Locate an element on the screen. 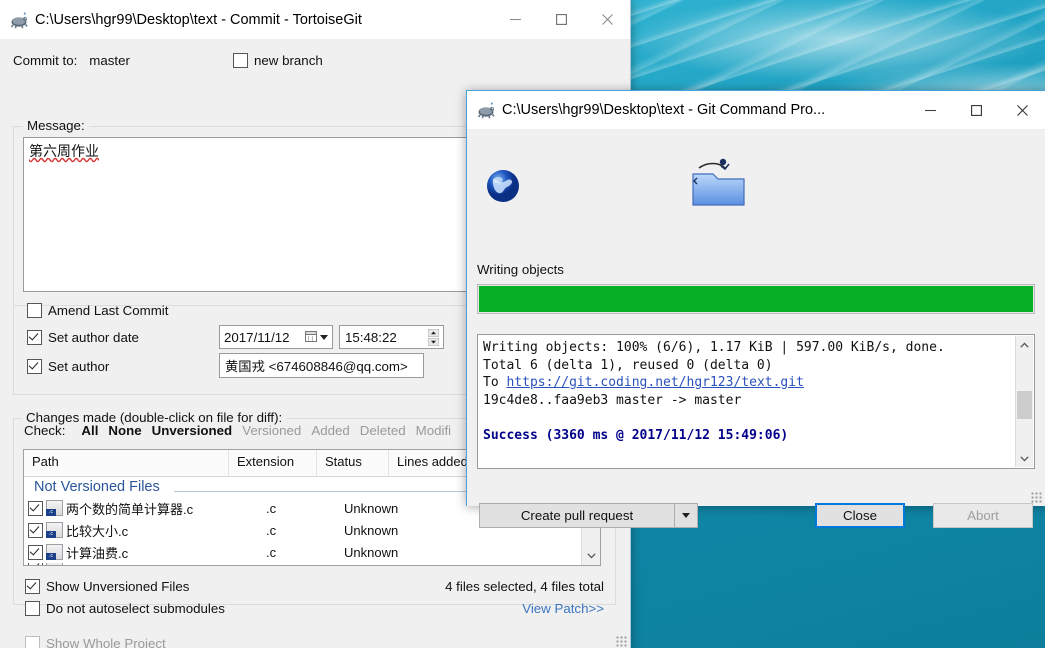  filter-unversioned: Unversioned is located at coordinates (192, 430).